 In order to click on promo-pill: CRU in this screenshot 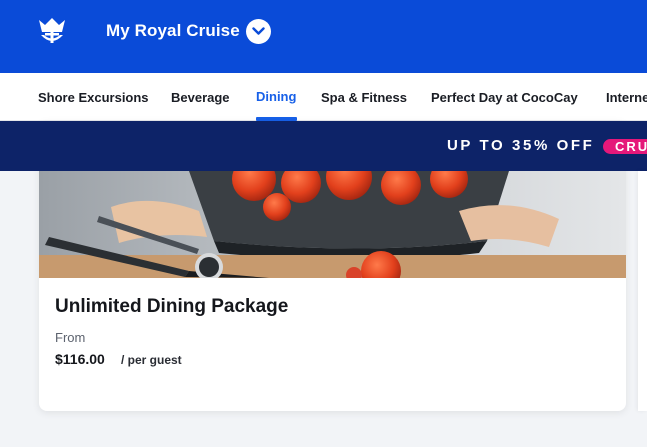, I will do `click(625, 146)`.